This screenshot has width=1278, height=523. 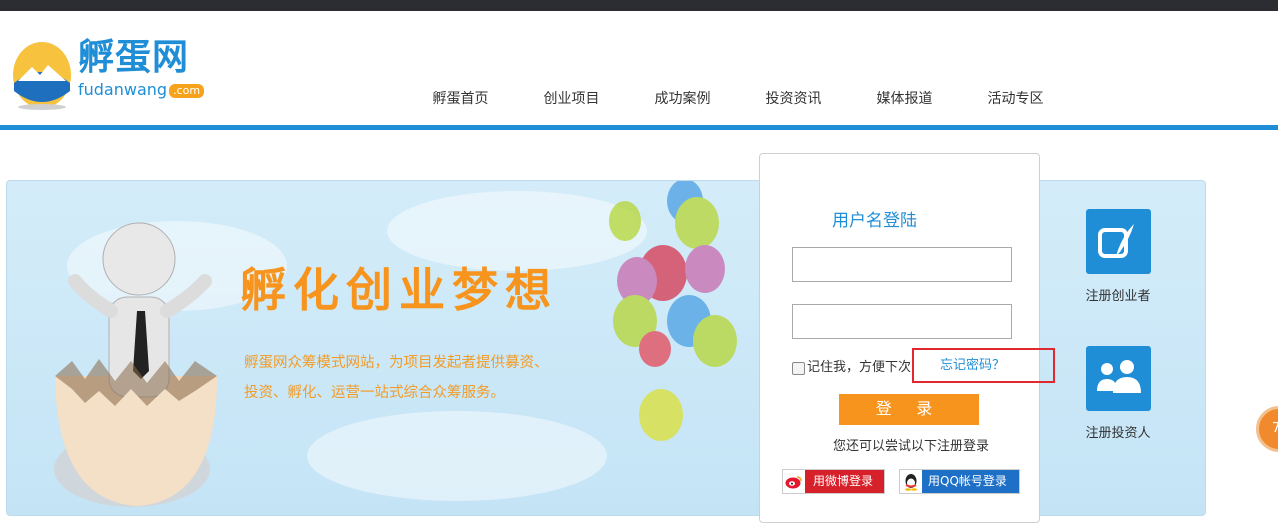 I want to click on qq-icon, so click(x=911, y=481).